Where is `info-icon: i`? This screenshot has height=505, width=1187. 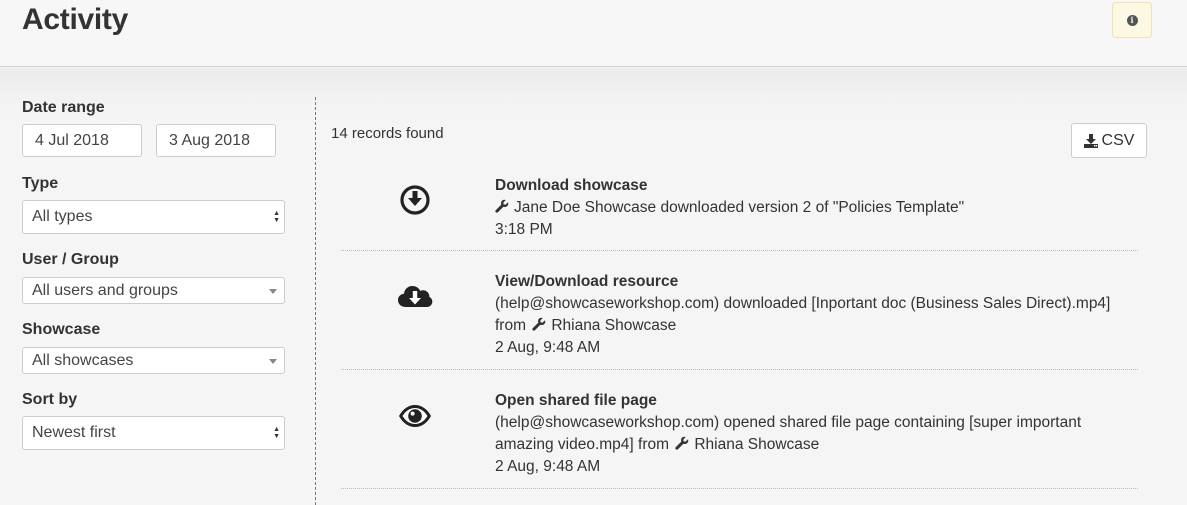
info-icon: i is located at coordinates (1132, 20).